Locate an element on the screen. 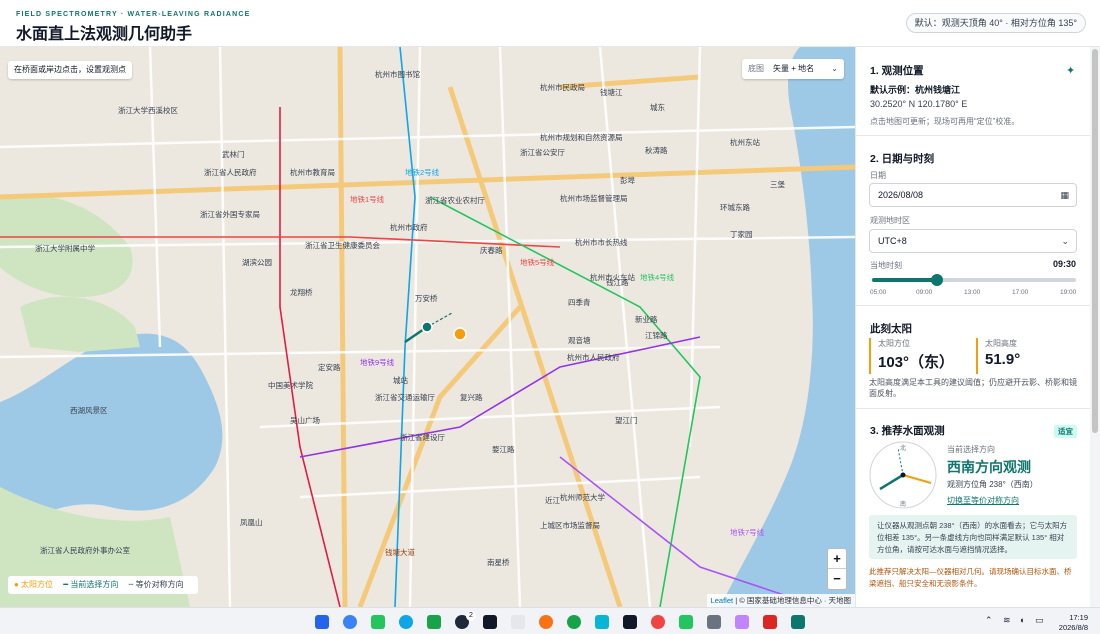  metro-label: 地铁4号线 is located at coordinates (657, 277).